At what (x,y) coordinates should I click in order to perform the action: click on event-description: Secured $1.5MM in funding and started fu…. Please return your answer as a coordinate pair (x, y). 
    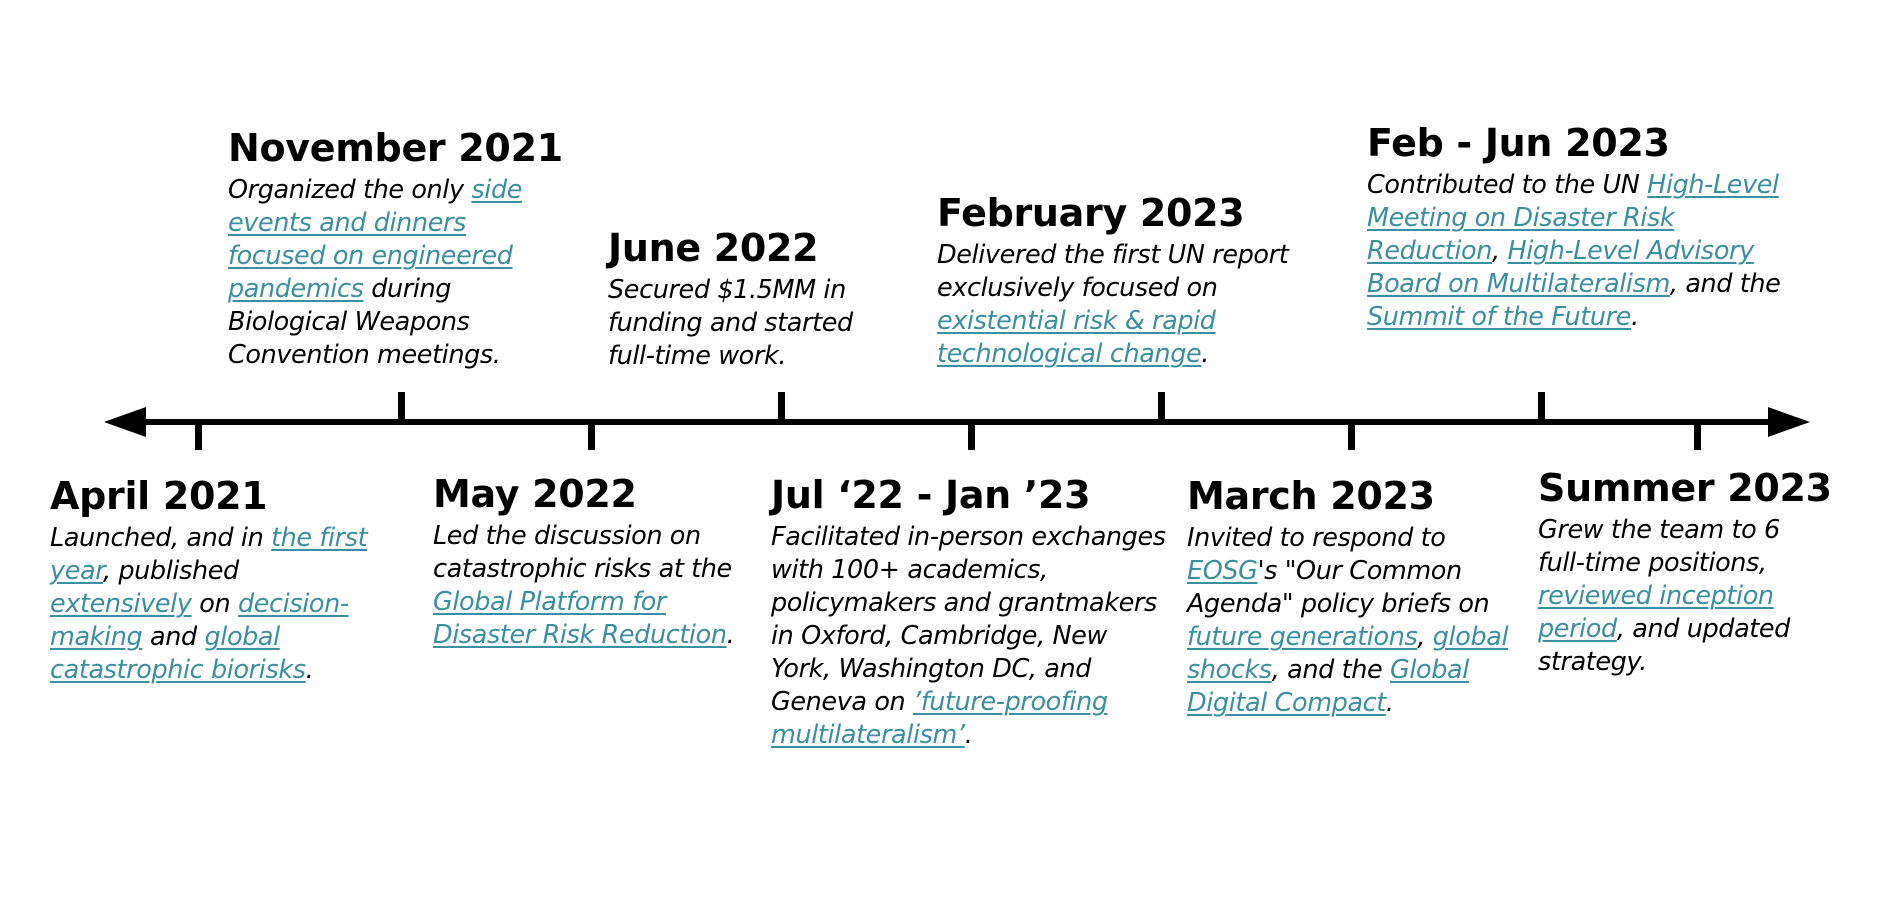
    Looking at the image, I should click on (743, 323).